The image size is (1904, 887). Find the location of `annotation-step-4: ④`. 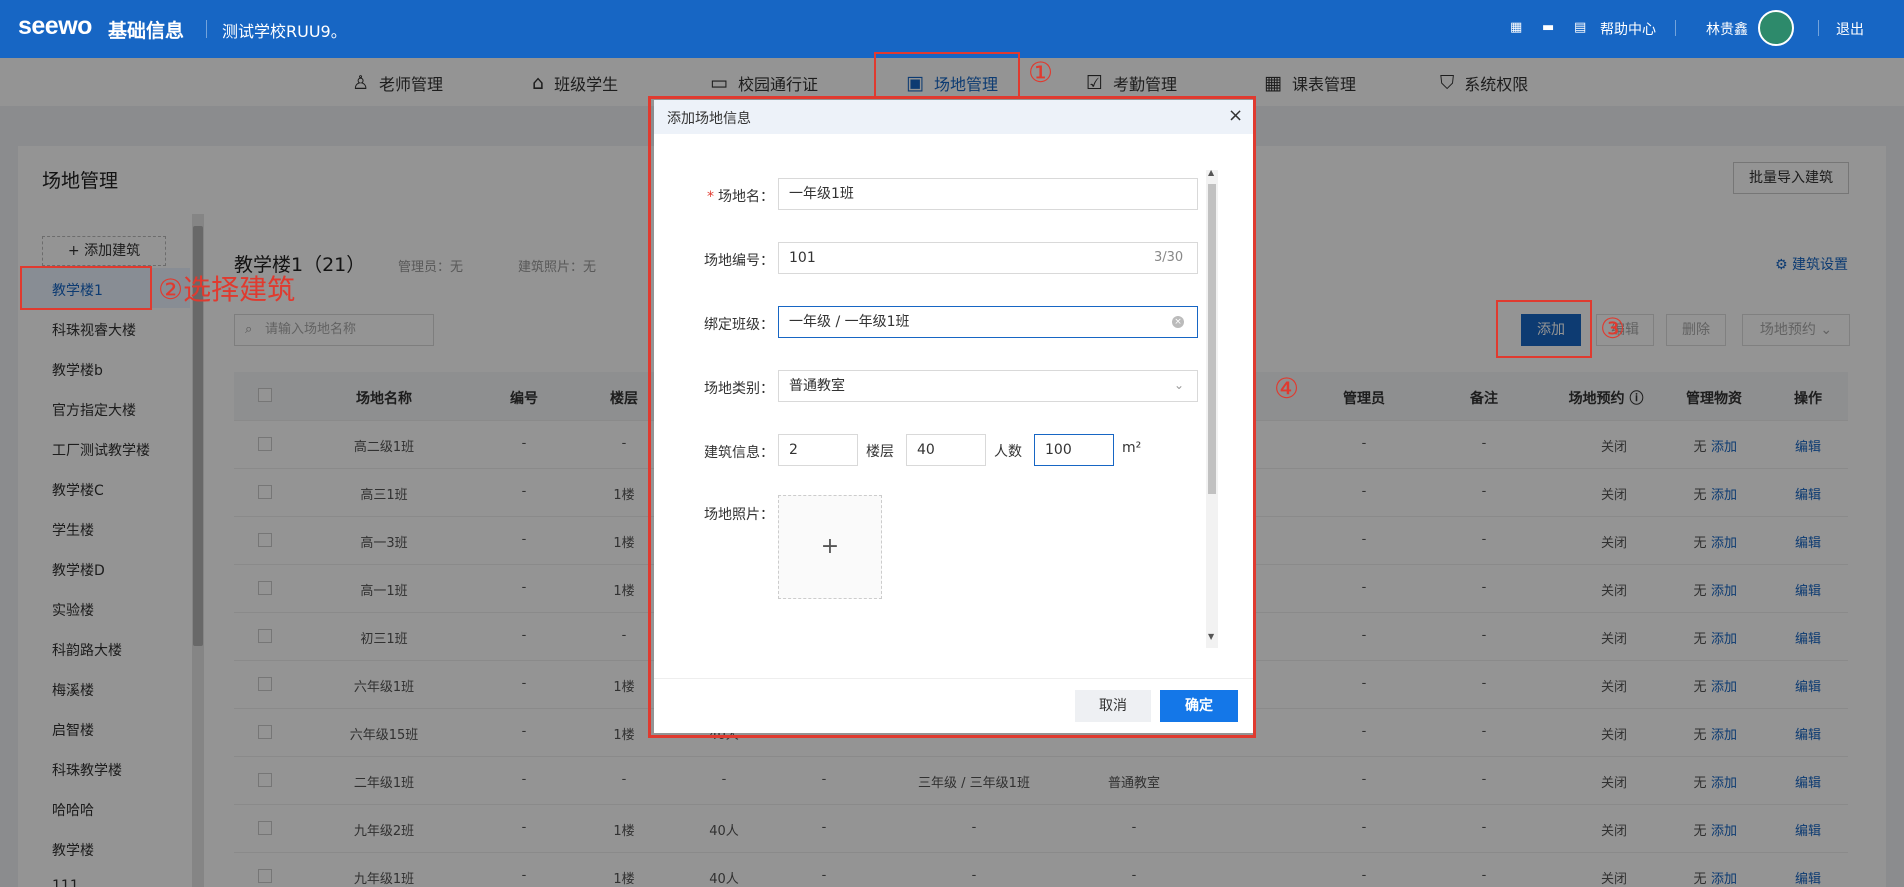

annotation-step-4: ④ is located at coordinates (1287, 388).